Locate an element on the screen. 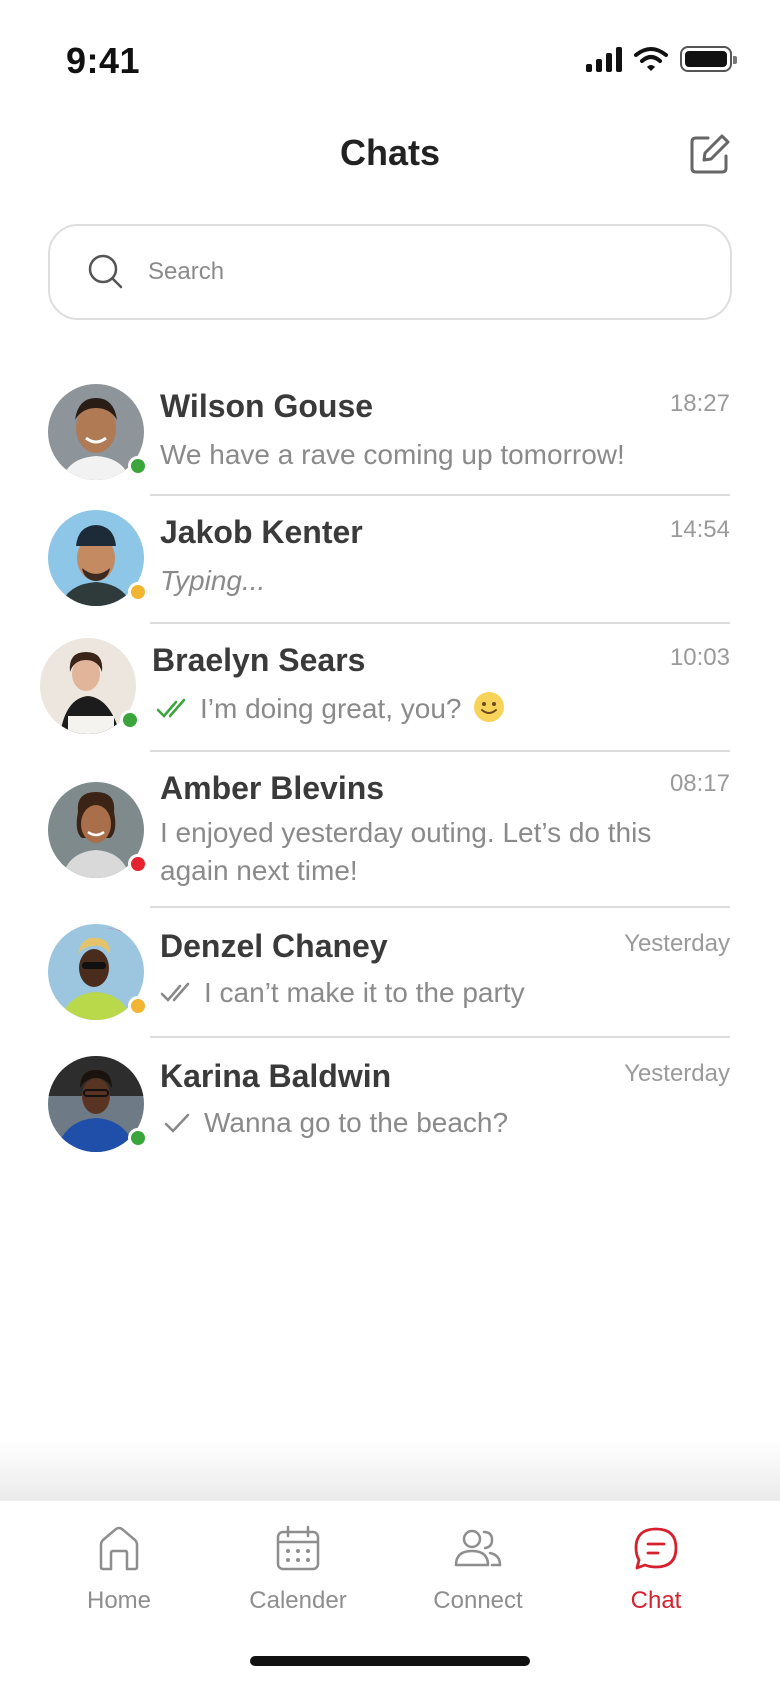 The width and height of the screenshot is (780, 1688). chat-preview-text: I can’t make it to the party is located at coordinates (364, 992).